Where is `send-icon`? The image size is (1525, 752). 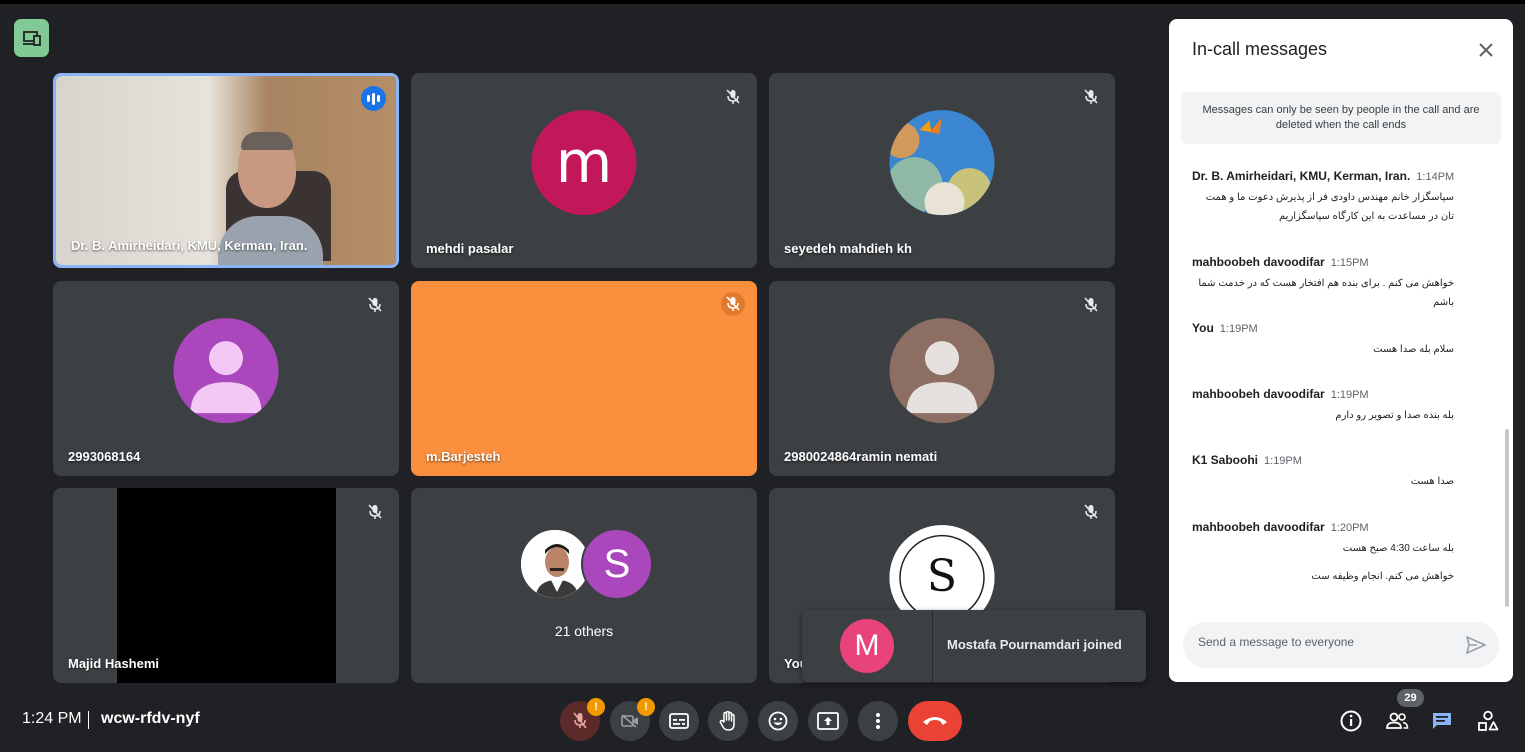 send-icon is located at coordinates (1476, 645).